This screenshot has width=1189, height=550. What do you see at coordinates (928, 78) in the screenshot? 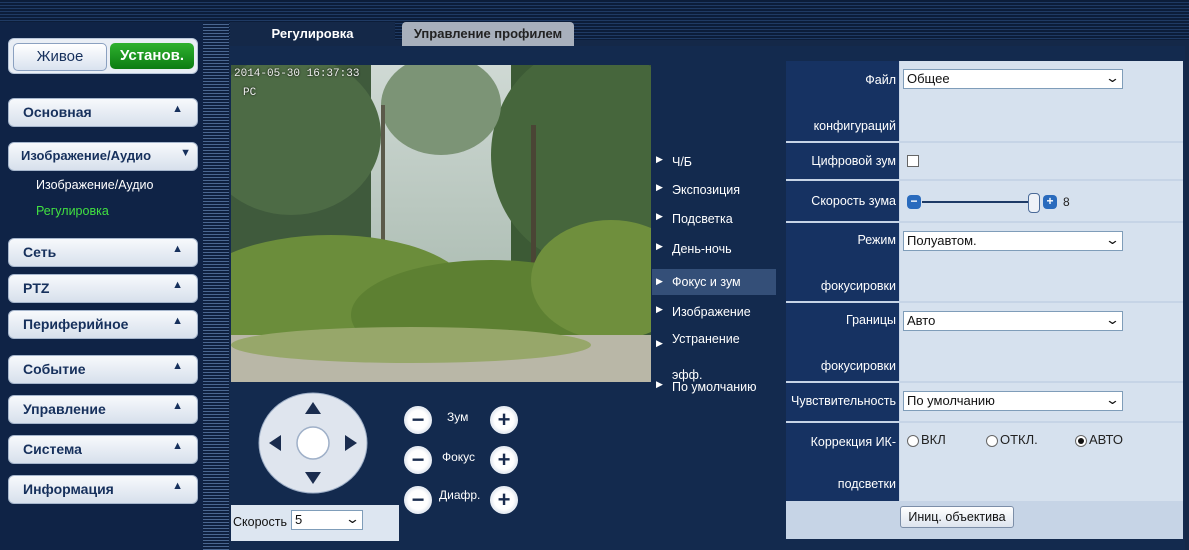
I see `config-file-select-value: Общее` at bounding box center [928, 78].